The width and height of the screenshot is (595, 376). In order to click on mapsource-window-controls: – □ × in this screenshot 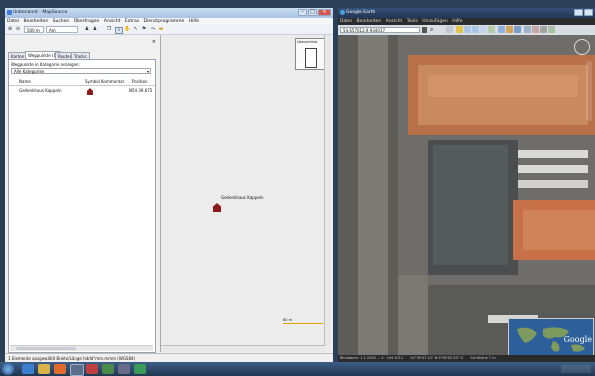, I will do `click(314, 12)`.